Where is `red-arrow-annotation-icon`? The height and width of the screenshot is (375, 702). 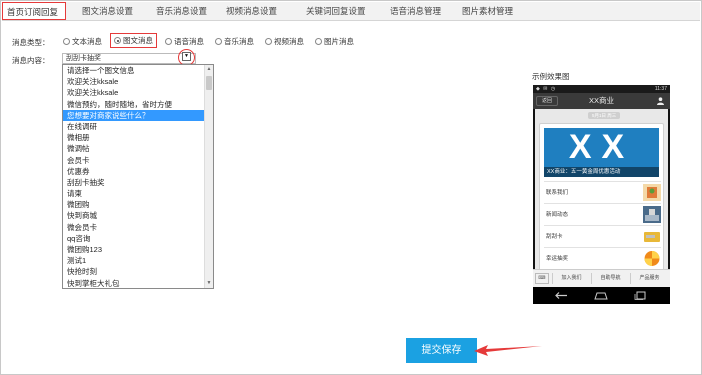
red-arrow-annotation-icon is located at coordinates (508, 350).